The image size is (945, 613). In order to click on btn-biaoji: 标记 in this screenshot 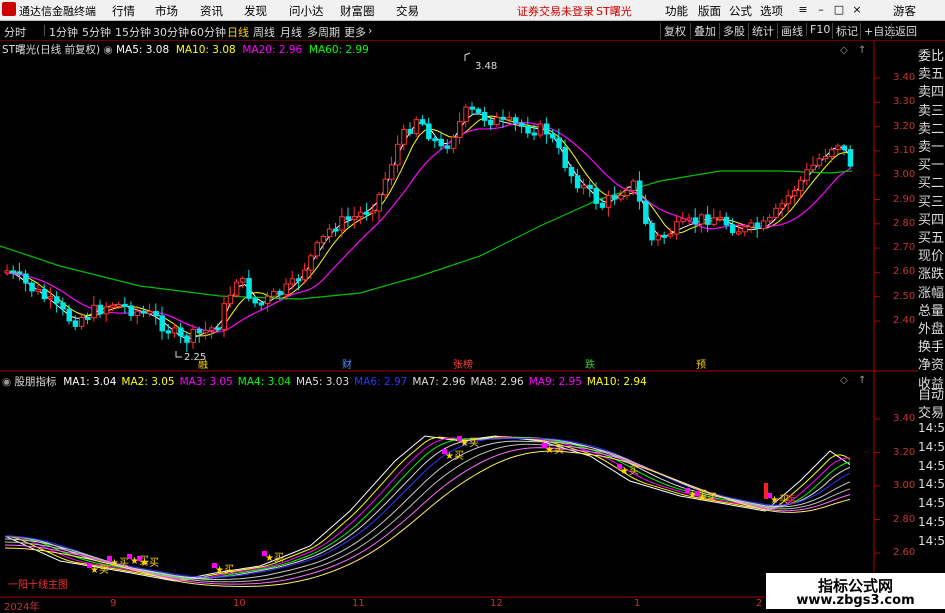, I will do `click(845, 31)`.